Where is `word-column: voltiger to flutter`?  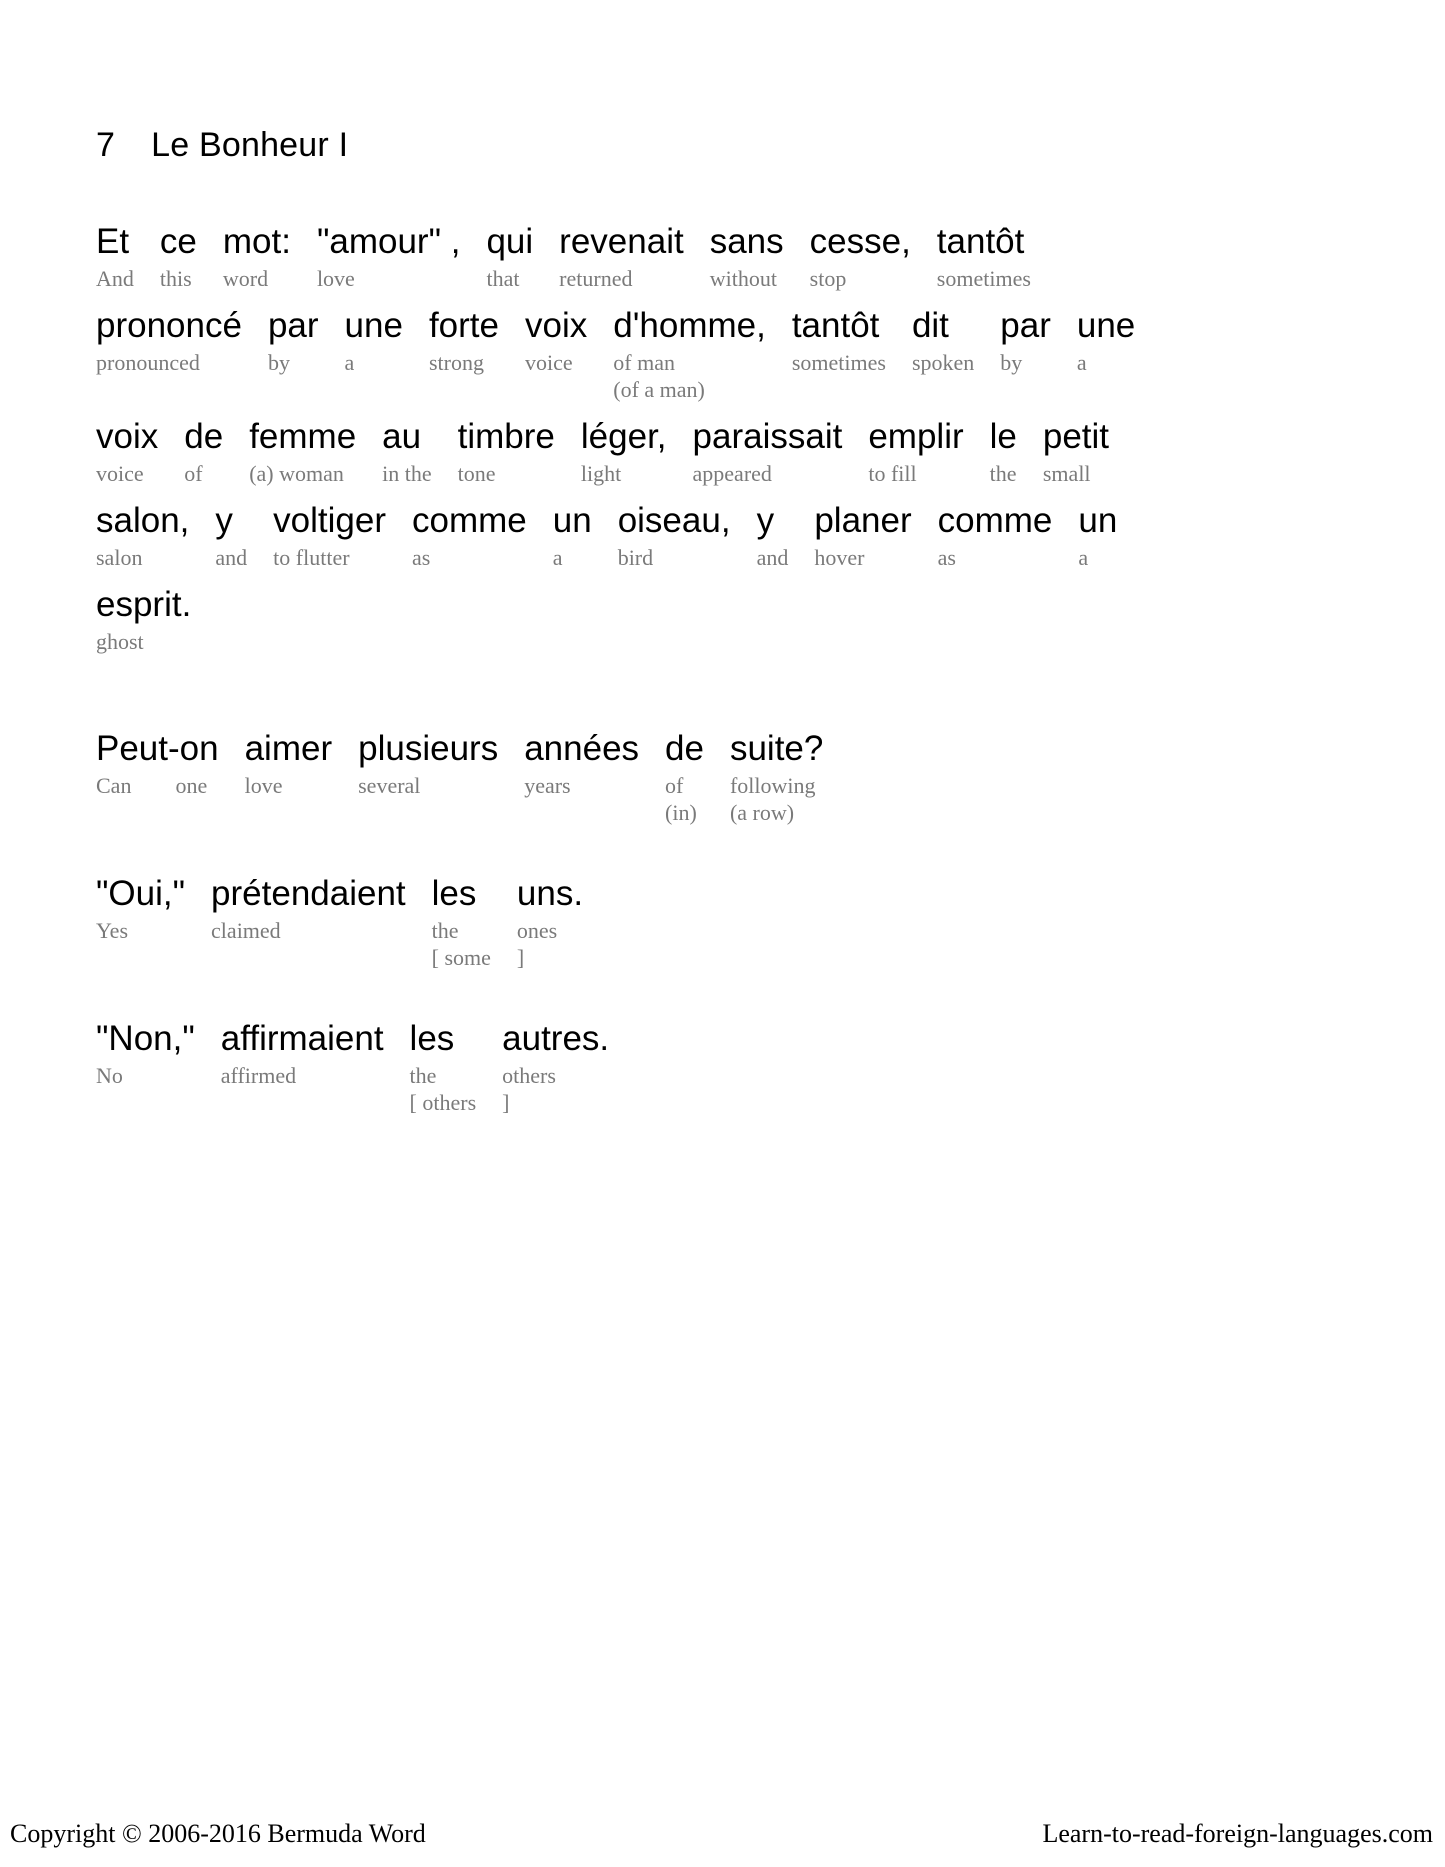
word-column: voltiger to flutter is located at coordinates (329, 536).